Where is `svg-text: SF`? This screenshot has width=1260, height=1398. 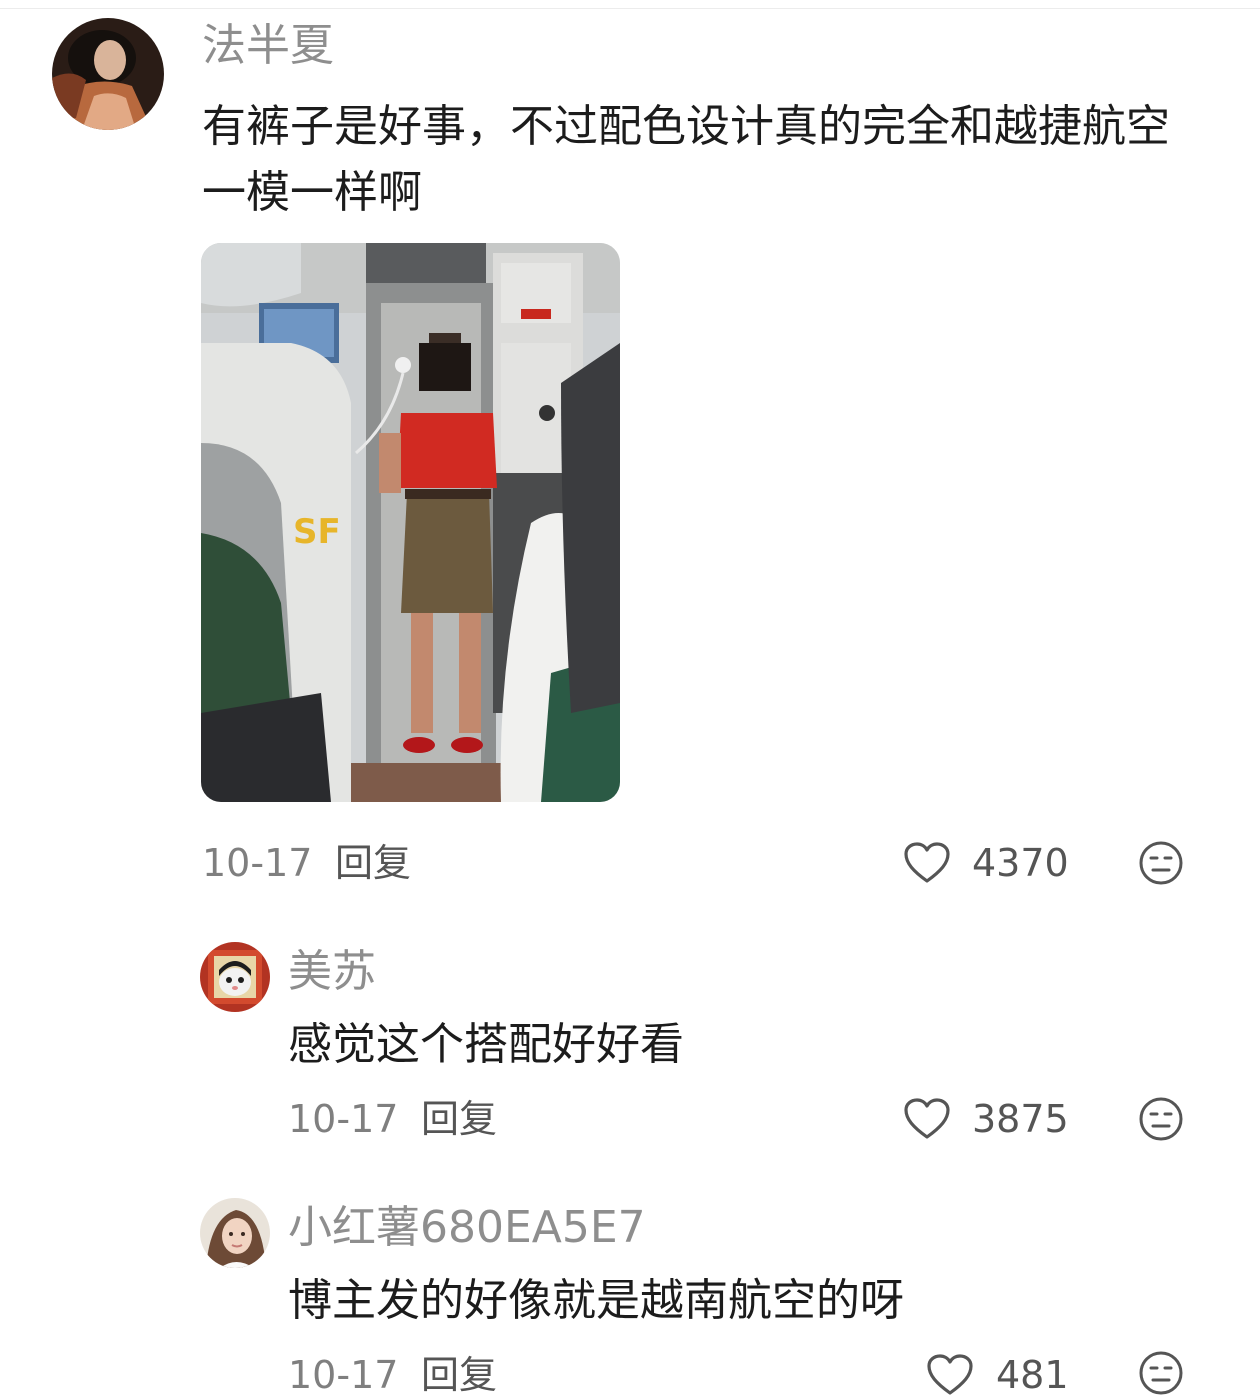
svg-text: SF is located at coordinates (317, 532).